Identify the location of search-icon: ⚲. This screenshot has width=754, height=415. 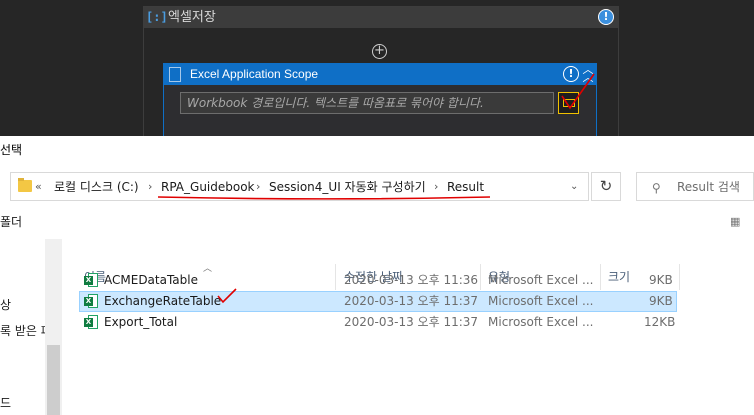
(656, 188).